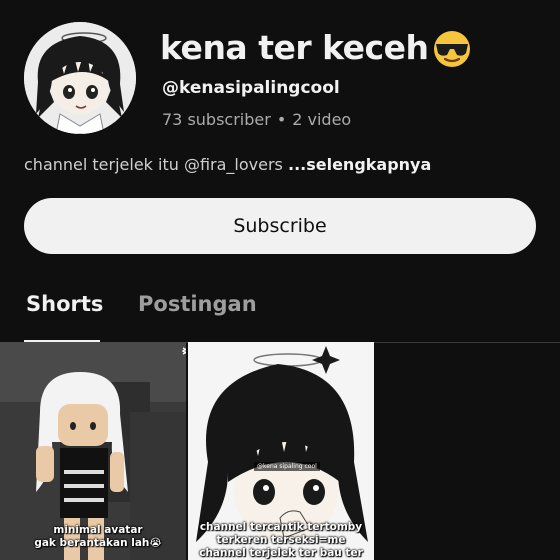 The width and height of the screenshot is (560, 560). I want to click on avatar-illustration, so click(80, 78).